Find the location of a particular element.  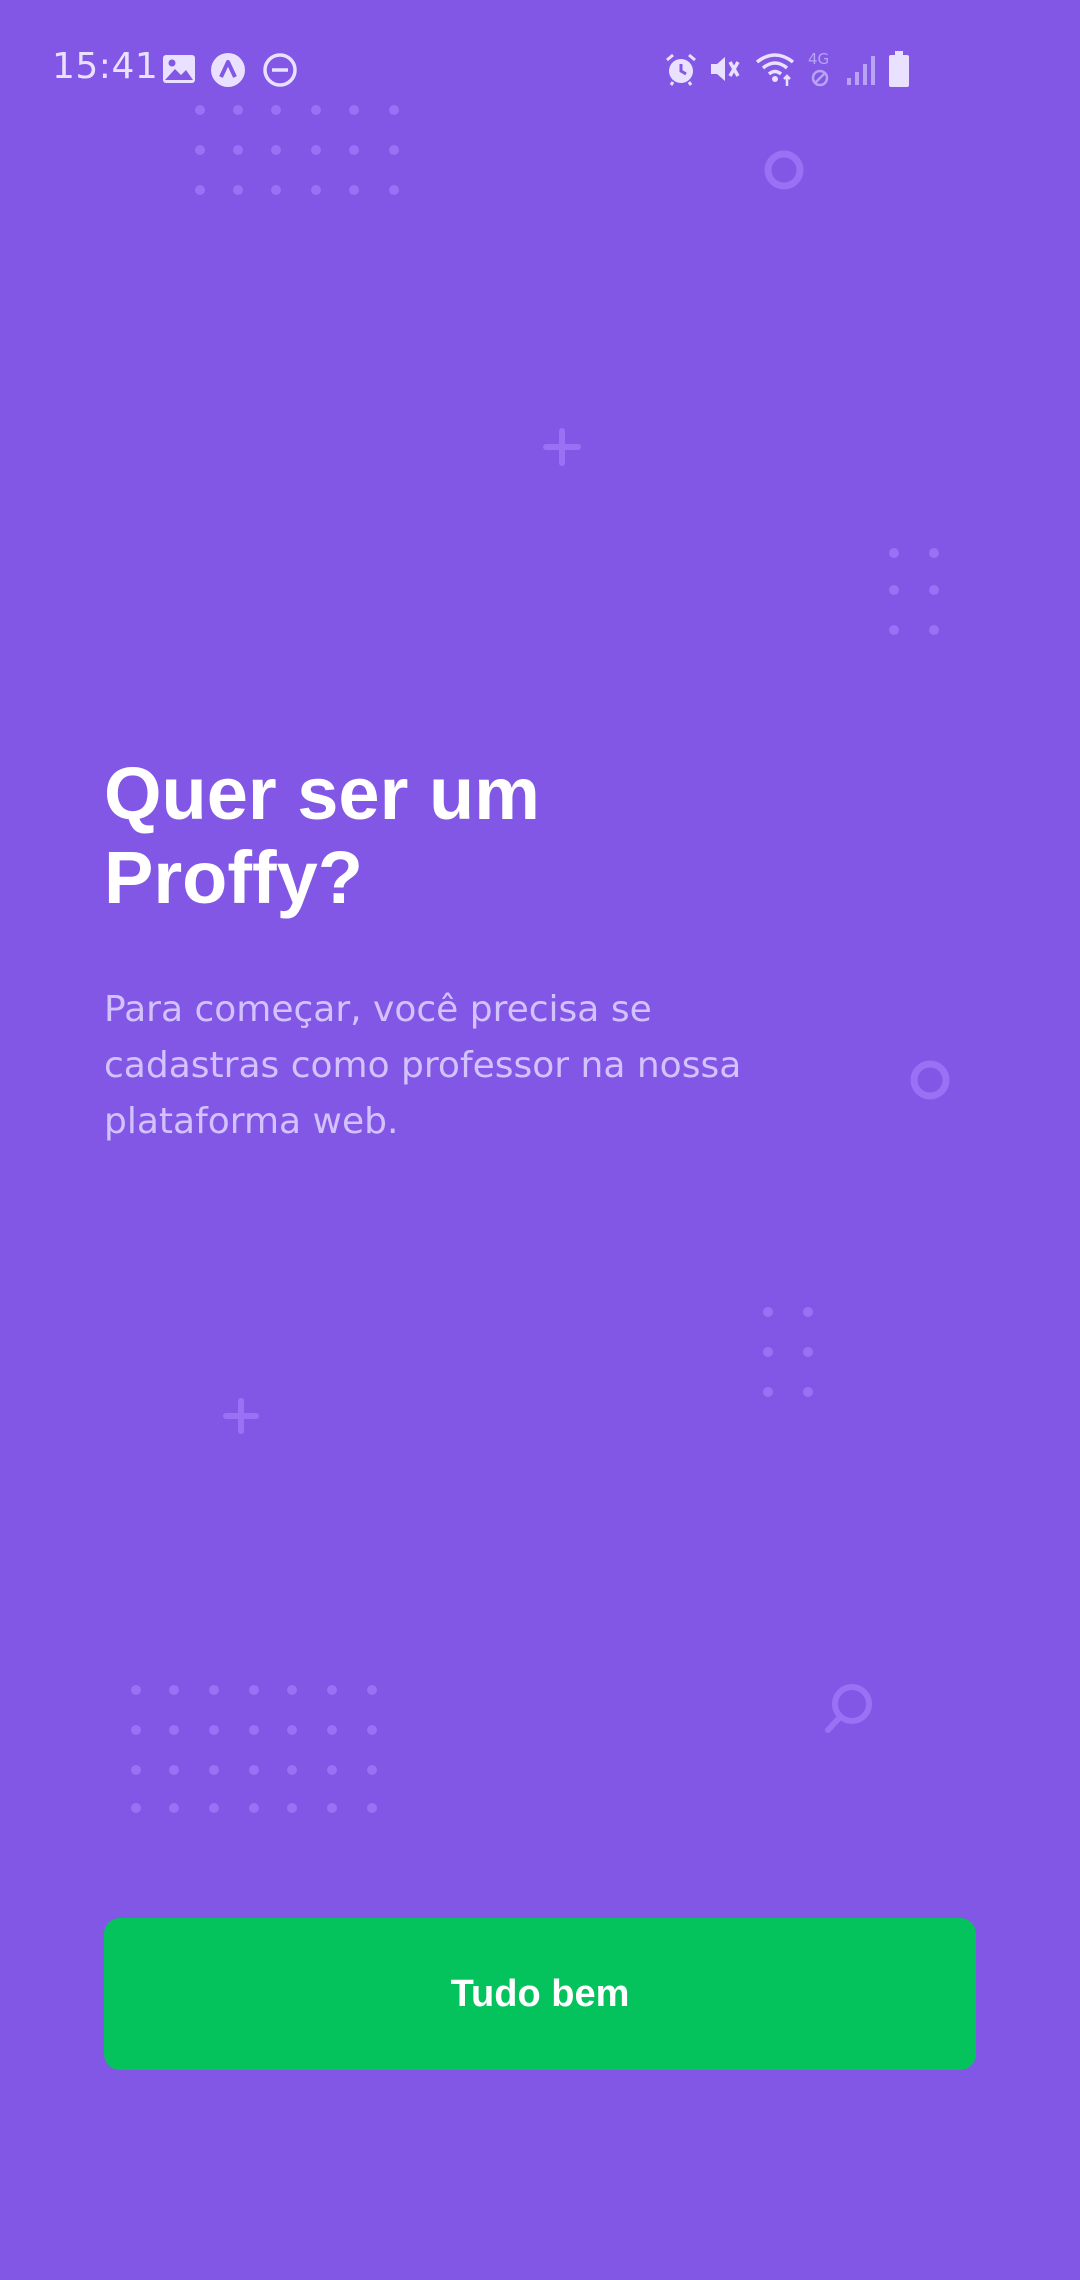

vibrate-mute-icon is located at coordinates (725, 69).